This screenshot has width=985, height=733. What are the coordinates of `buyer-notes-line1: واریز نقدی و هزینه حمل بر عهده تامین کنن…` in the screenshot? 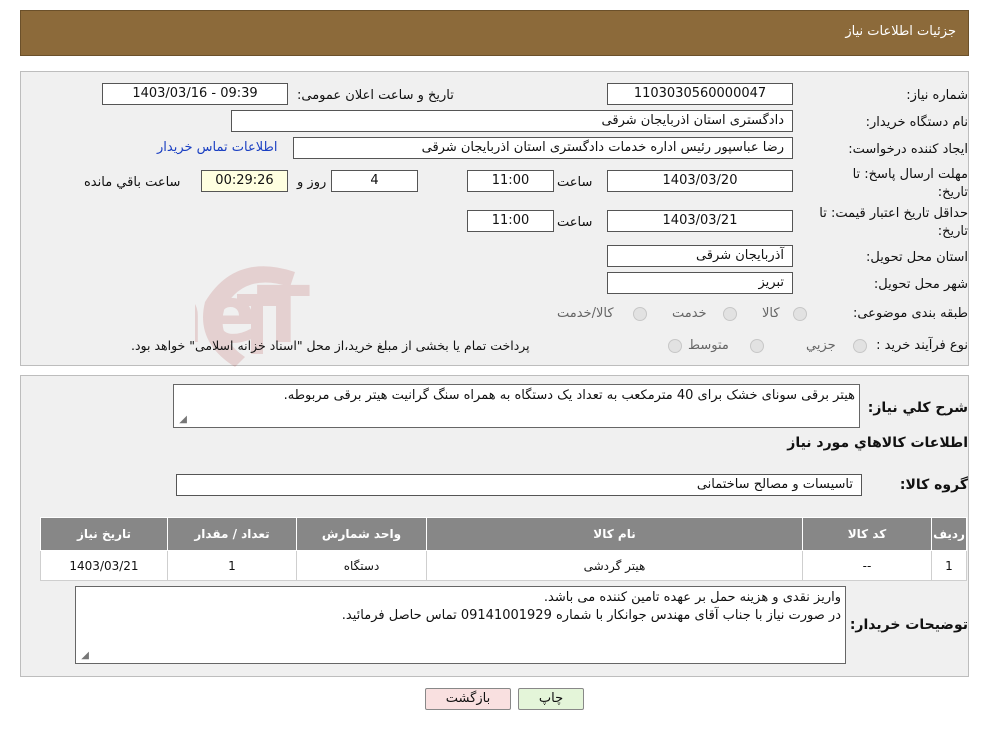 It's located at (692, 597).